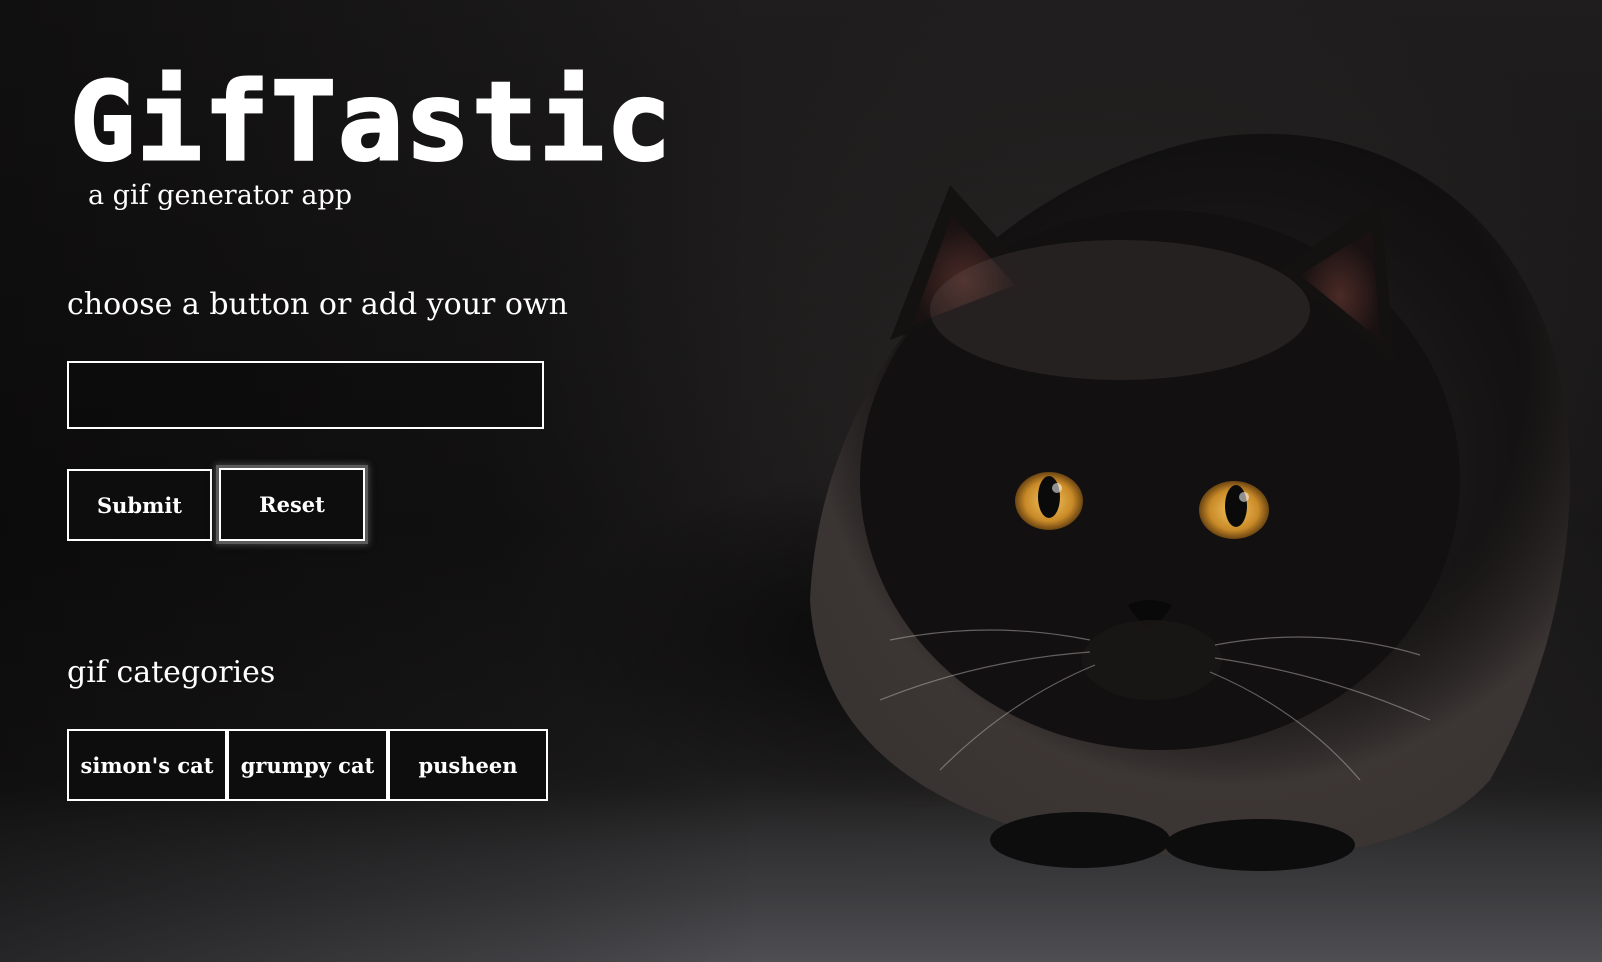  Describe the element at coordinates (307, 765) in the screenshot. I see `category-button-grumpy-cat: grumpy cat` at that location.